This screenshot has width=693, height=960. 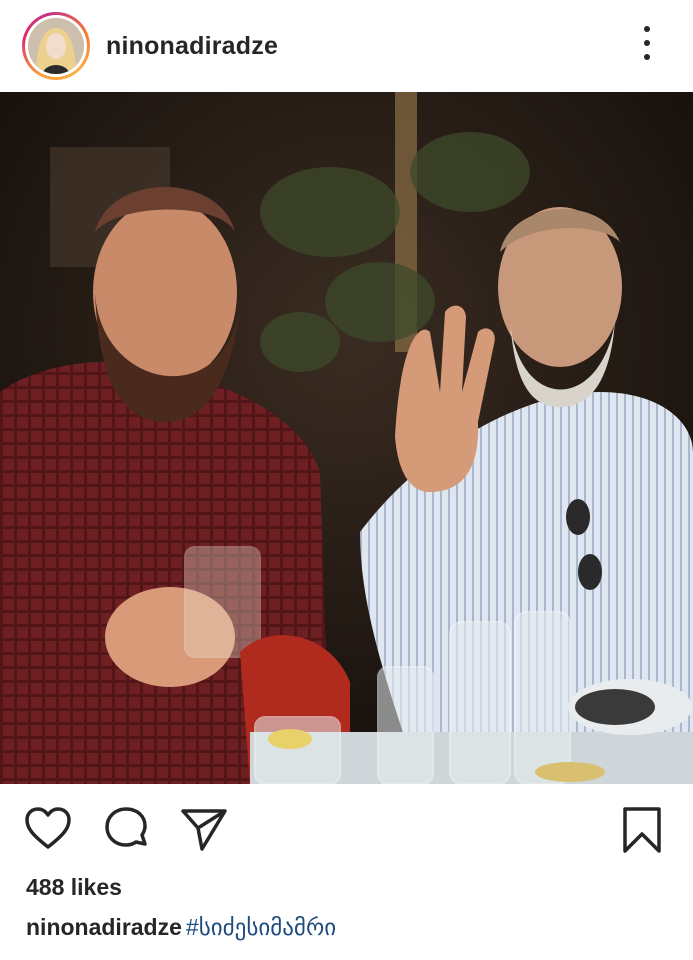 I want to click on avatar-image, so click(x=56, y=46).